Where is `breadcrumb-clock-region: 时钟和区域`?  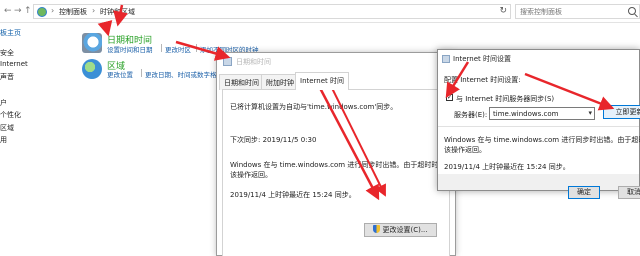
breadcrumb-clock-region: 时钟和区域 is located at coordinates (117, 12).